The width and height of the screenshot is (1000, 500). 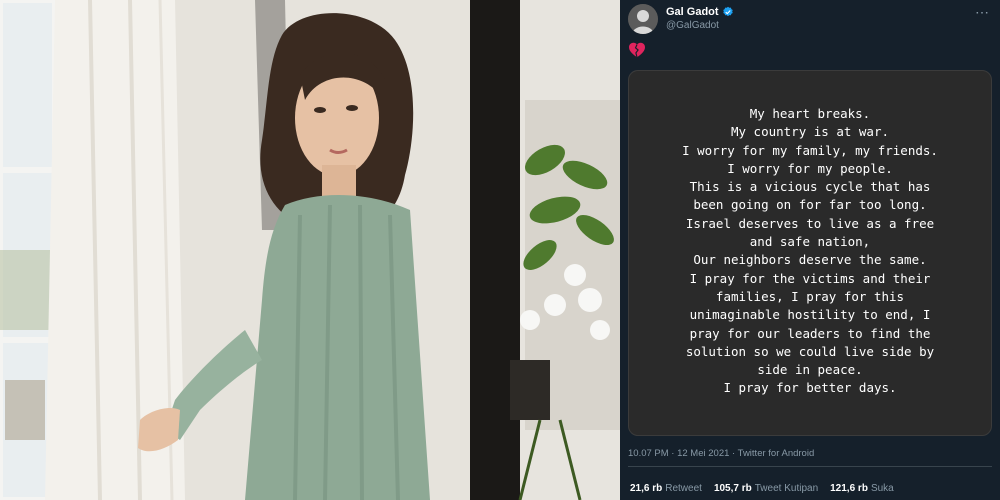 I want to click on like-label: Suka, so click(x=882, y=488).